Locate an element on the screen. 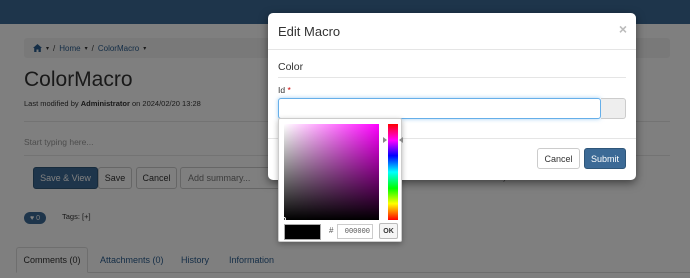 The width and height of the screenshot is (690, 278). hue-slider is located at coordinates (393, 172).